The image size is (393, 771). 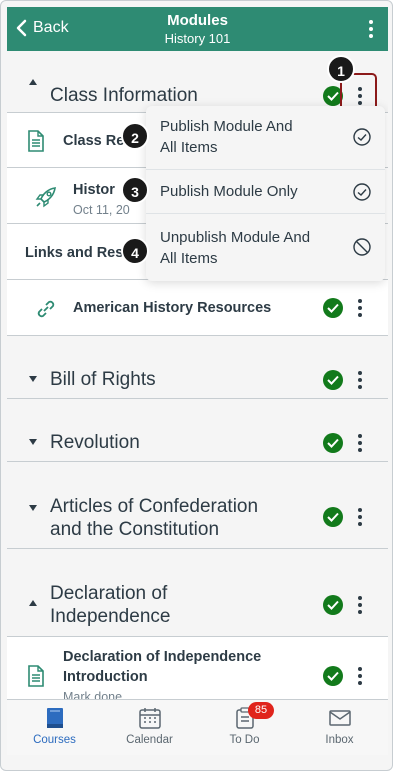 What do you see at coordinates (162, 657) in the screenshot?
I see `item-title-line1: Declaration of Independence` at bounding box center [162, 657].